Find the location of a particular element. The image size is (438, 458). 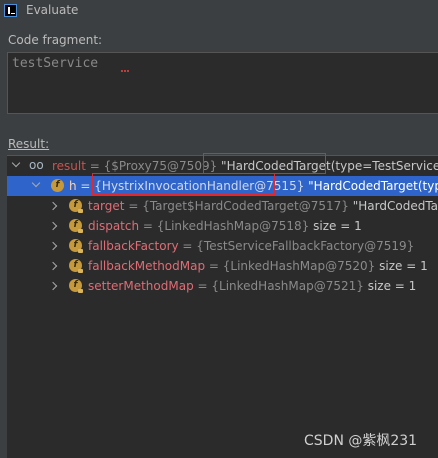

result-label: Result: is located at coordinates (29, 144).